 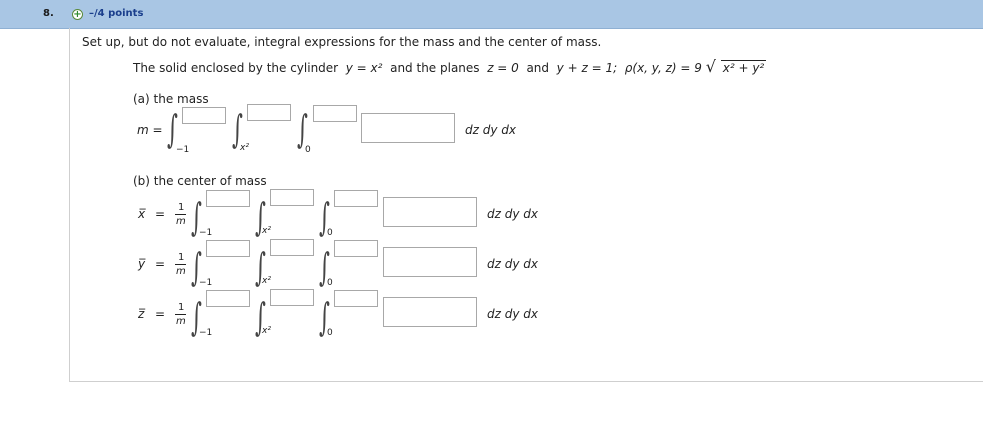 I want to click on xbar-integrand-input, so click(x=430, y=212).